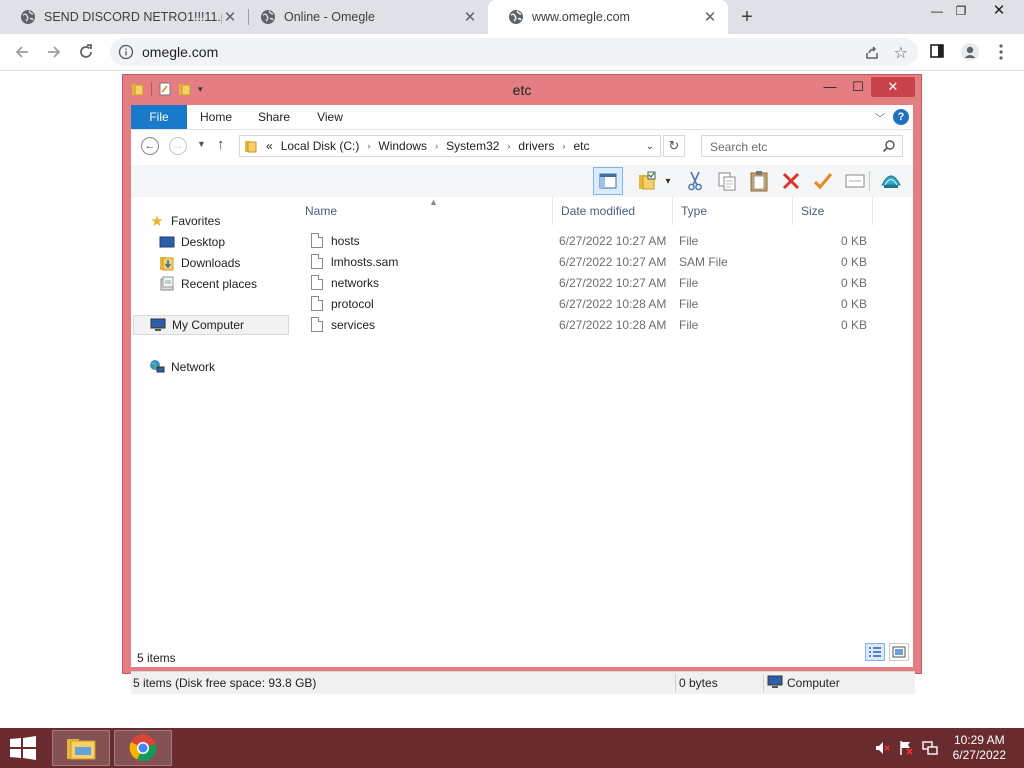 This screenshot has height=768, width=1024. I want to click on browser-tab: Online - Omegle ✕, so click(364, 17).